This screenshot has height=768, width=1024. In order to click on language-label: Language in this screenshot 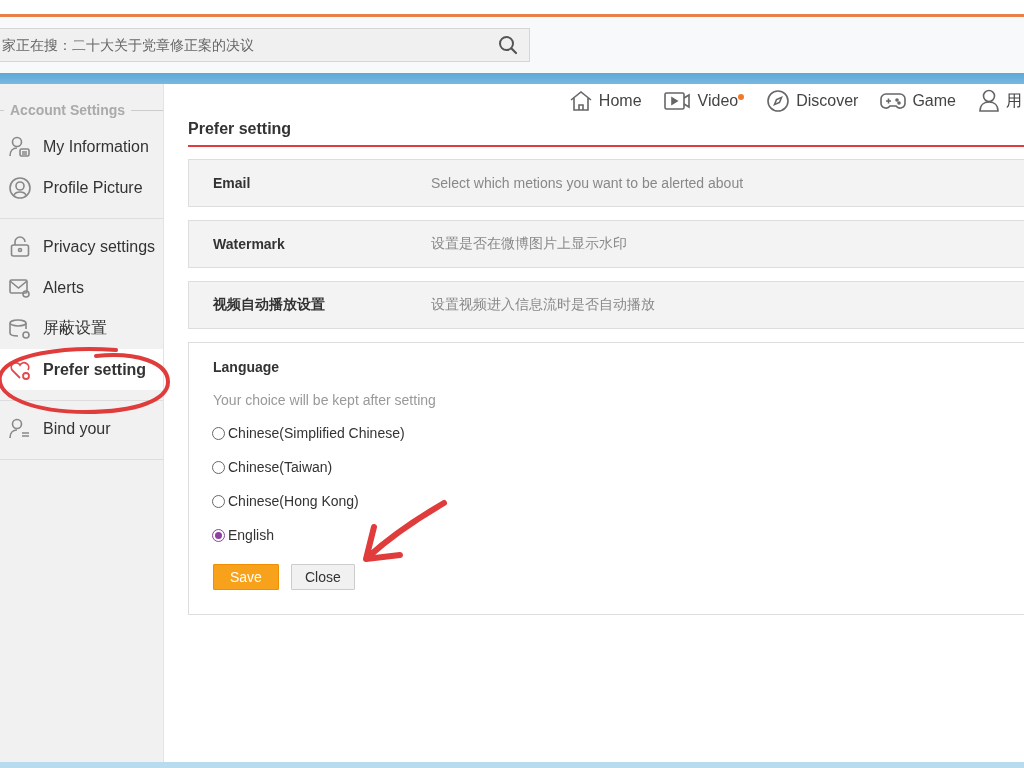, I will do `click(247, 367)`.